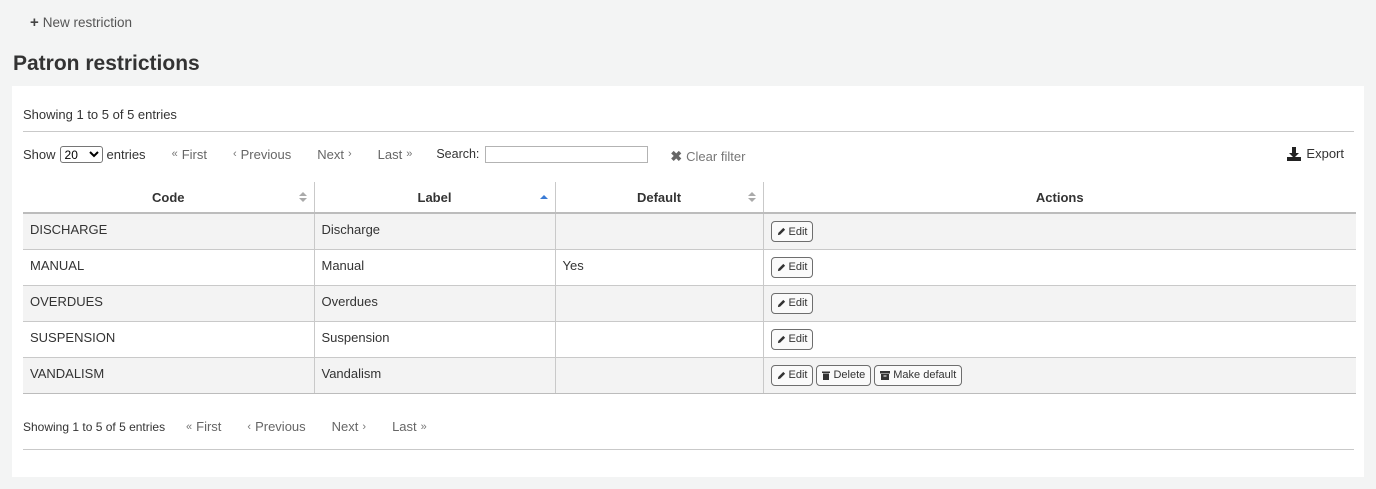 This screenshot has width=1376, height=489. I want to click on table-row: OVERDUES Overdues Edit, so click(689, 303).